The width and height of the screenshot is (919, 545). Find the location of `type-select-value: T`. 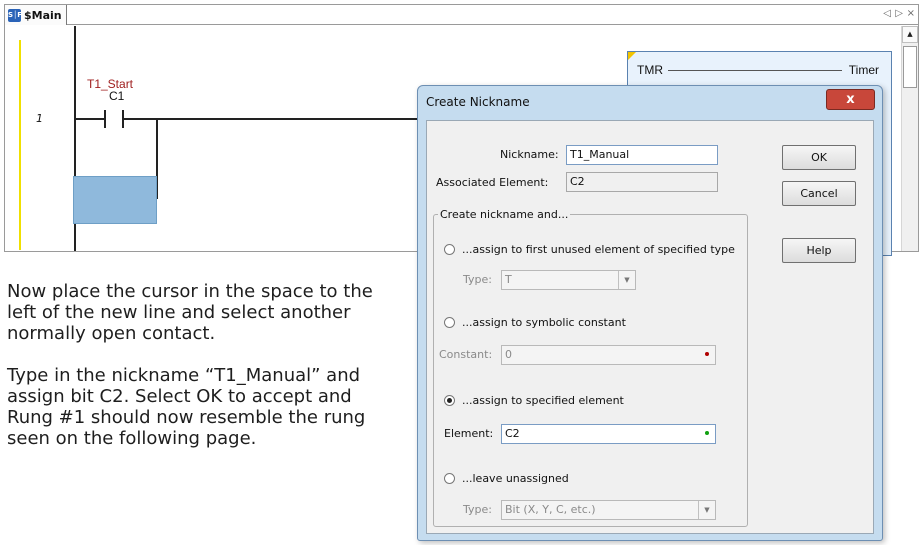

type-select-value: T is located at coordinates (508, 279).